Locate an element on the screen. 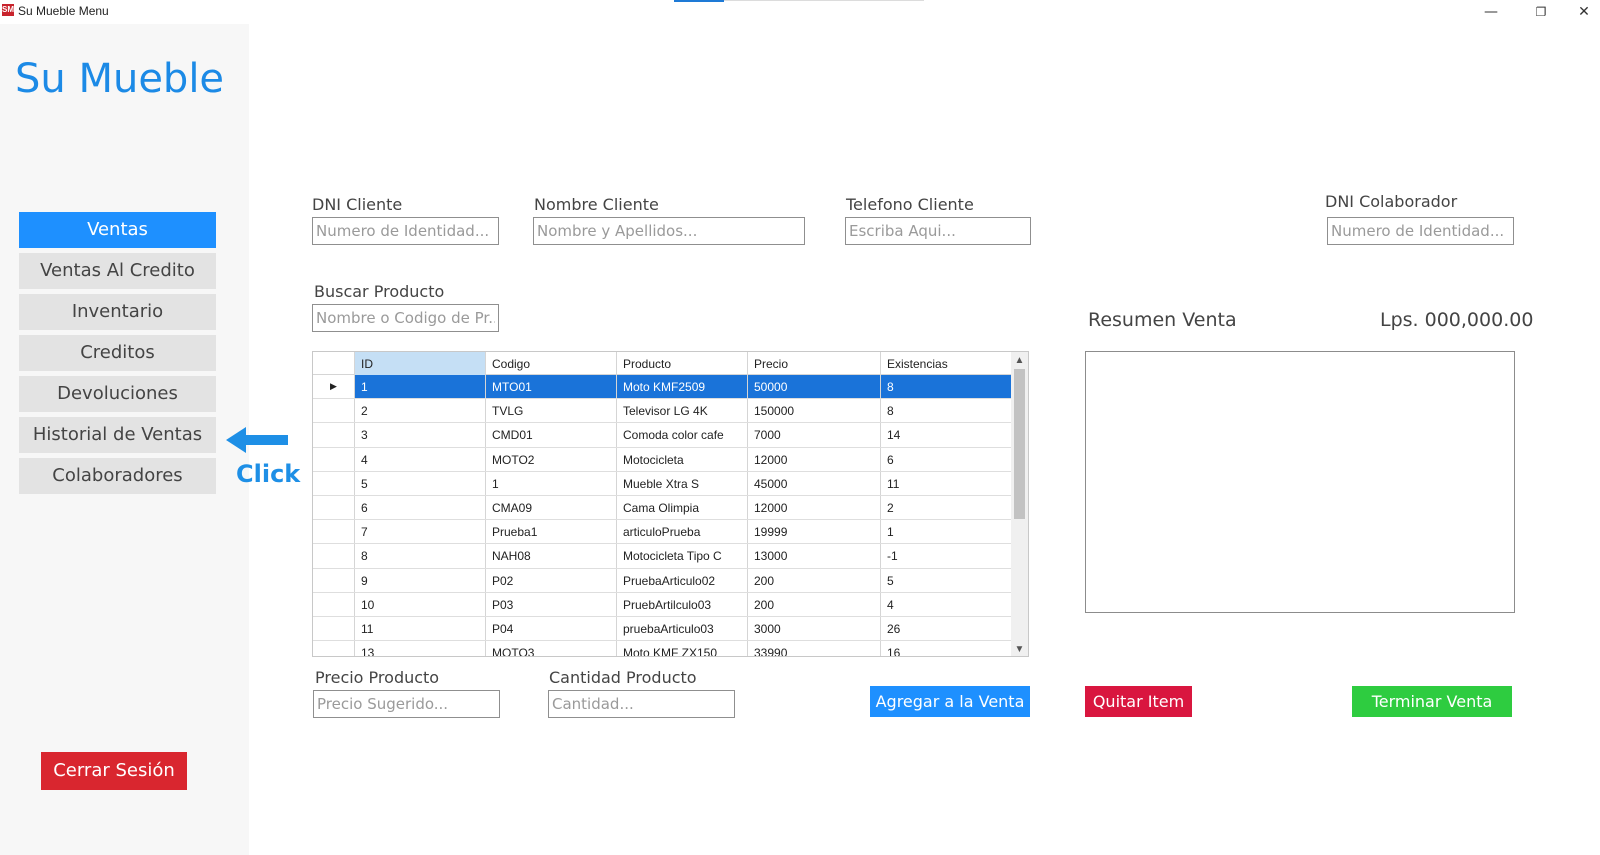 The width and height of the screenshot is (1600, 855). cell-producto: Televisor LG 4K is located at coordinates (682, 411).